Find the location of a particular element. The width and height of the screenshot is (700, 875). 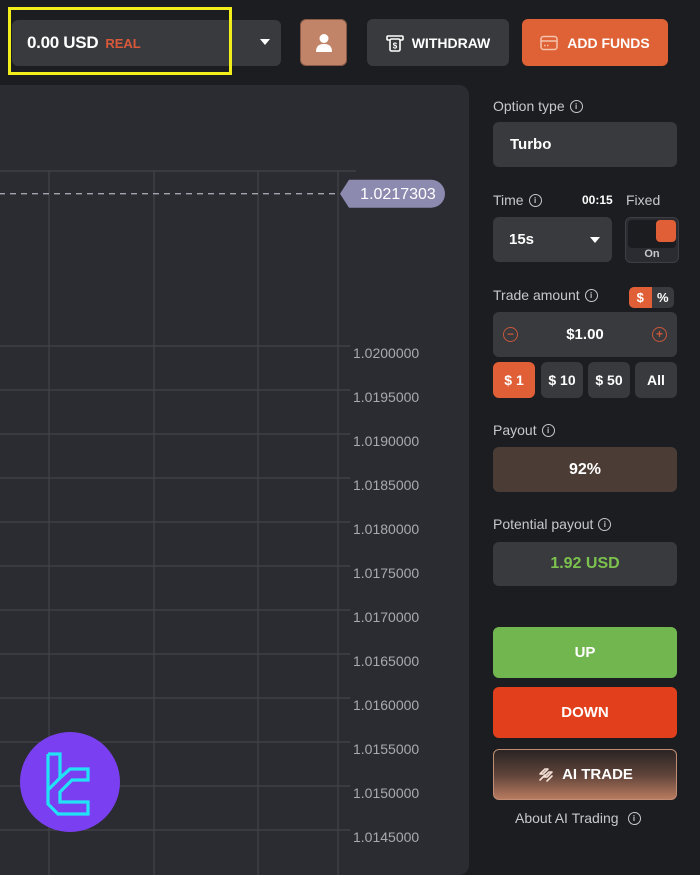

tc-logo-icon is located at coordinates (68, 784).